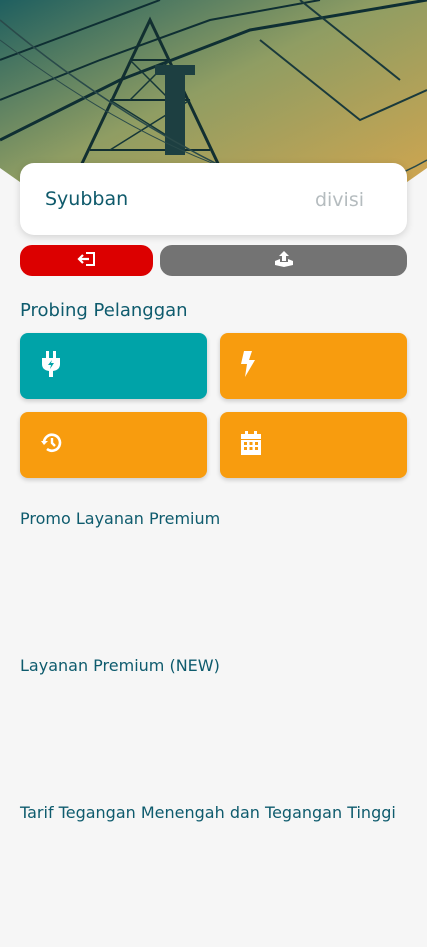  I want to click on premium-section-title: Layanan Premium (NEW), so click(120, 665).